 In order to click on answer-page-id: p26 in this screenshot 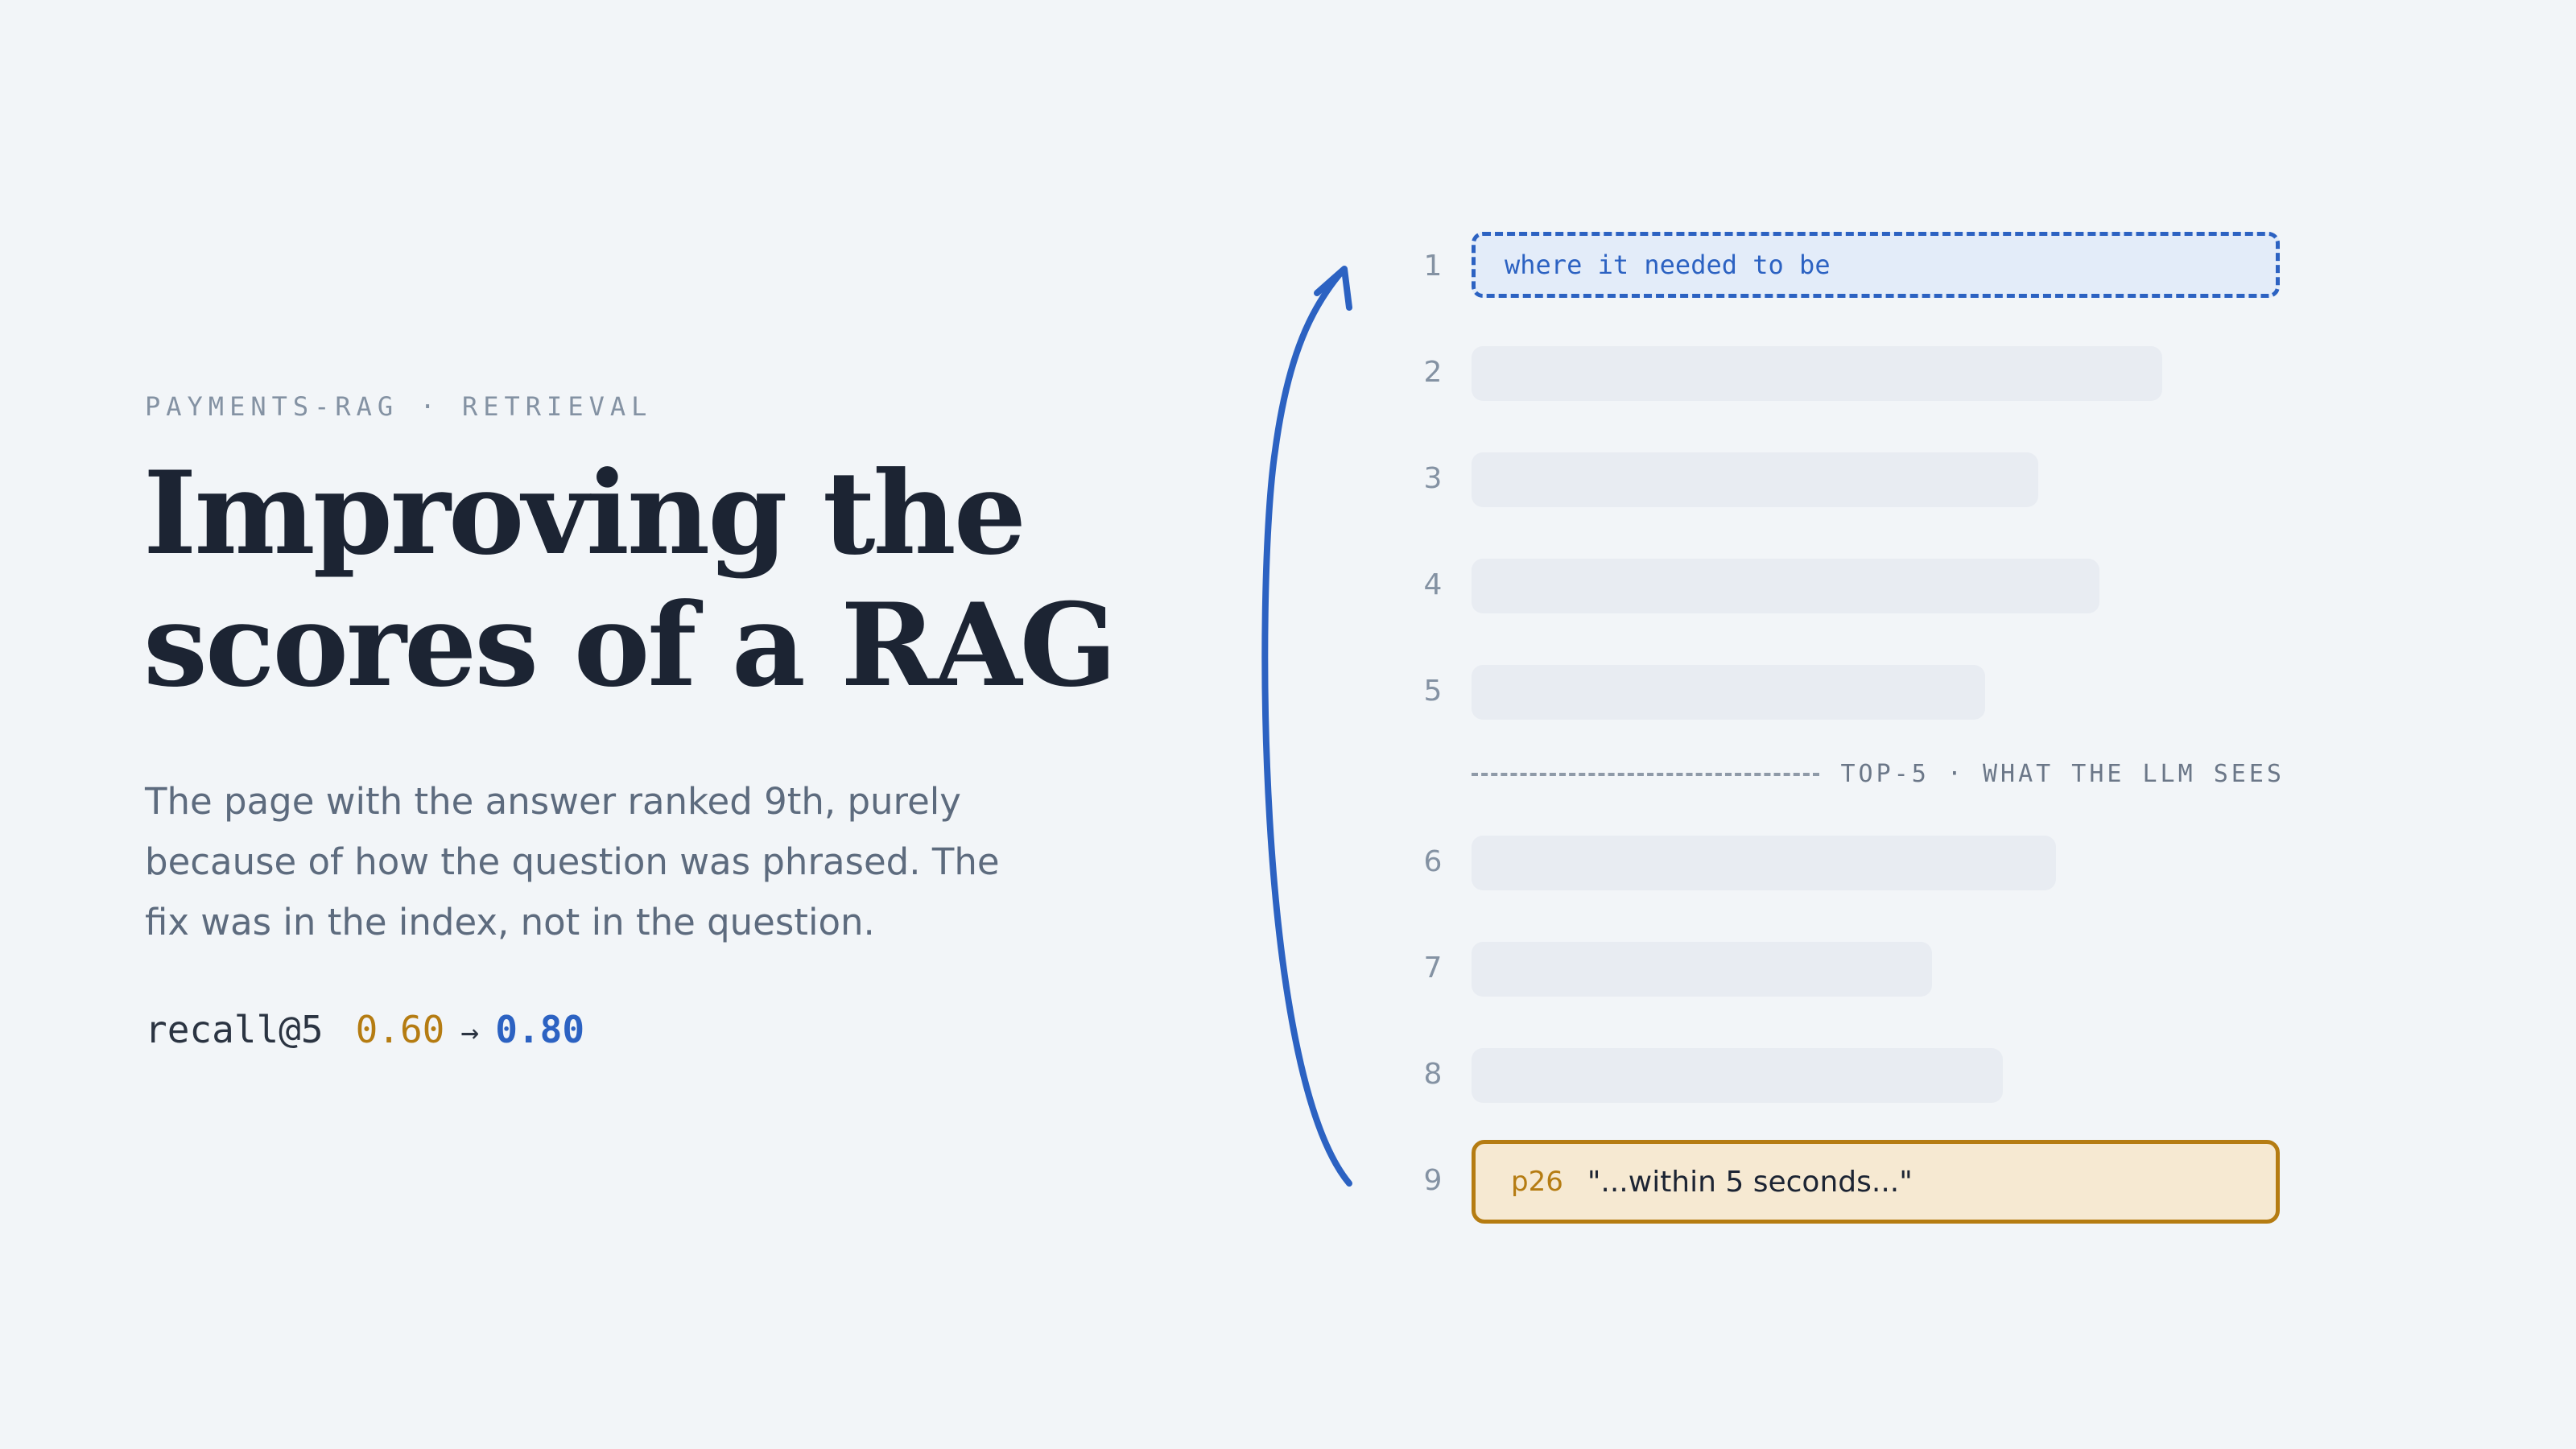, I will do `click(1537, 1182)`.